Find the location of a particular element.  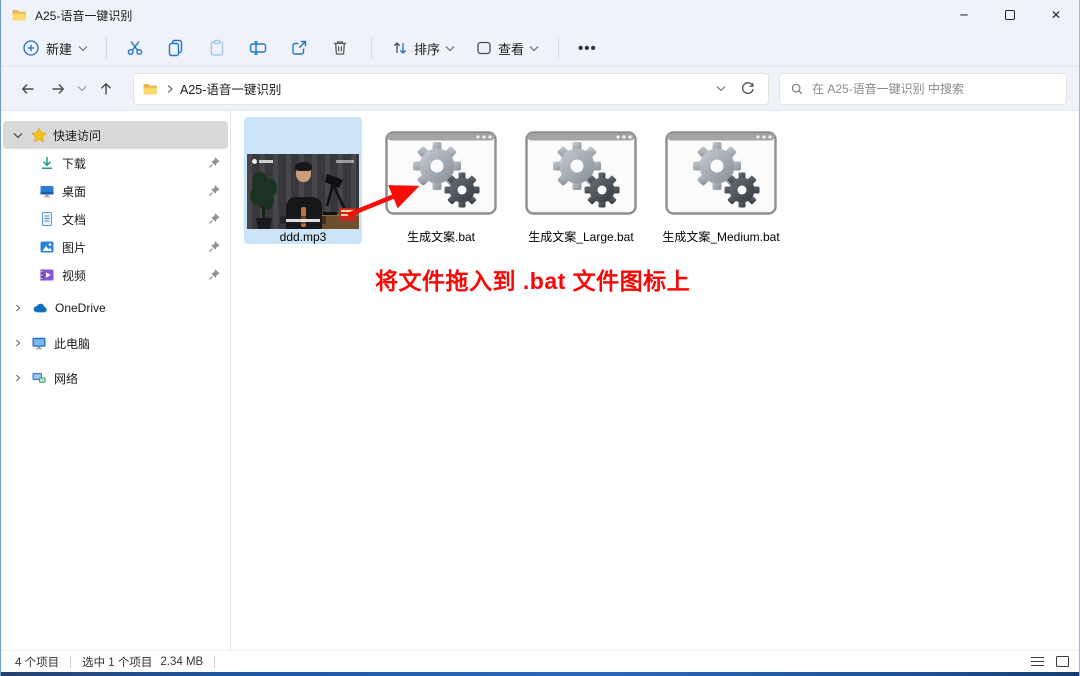

file-tile-bat-3: 生成文案_Medium.bat is located at coordinates (721, 180).